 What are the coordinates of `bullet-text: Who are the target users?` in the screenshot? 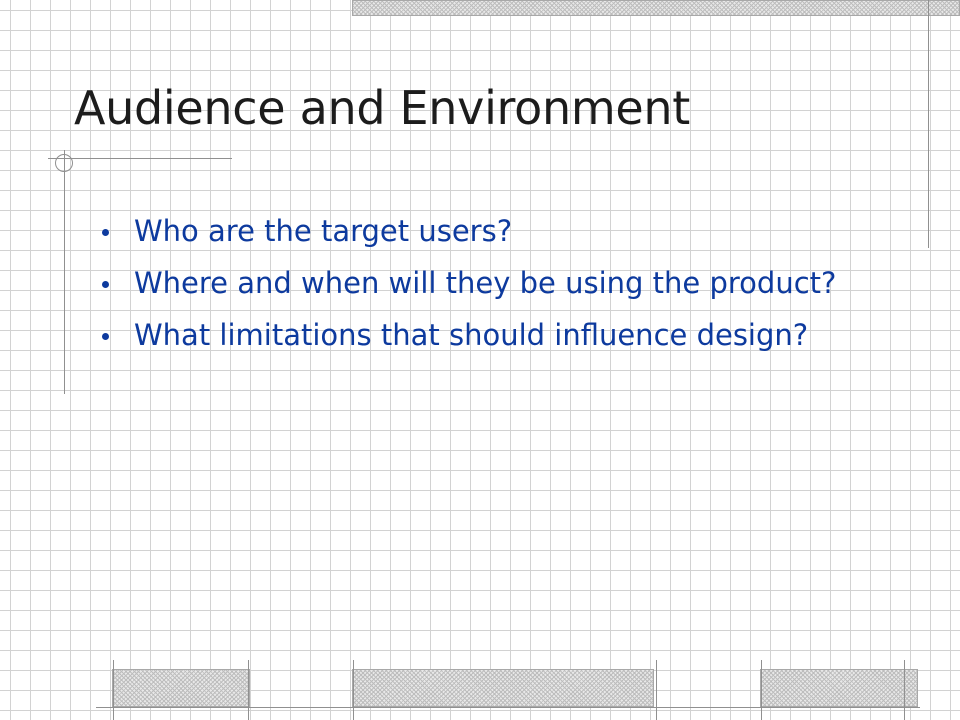 It's located at (323, 231).